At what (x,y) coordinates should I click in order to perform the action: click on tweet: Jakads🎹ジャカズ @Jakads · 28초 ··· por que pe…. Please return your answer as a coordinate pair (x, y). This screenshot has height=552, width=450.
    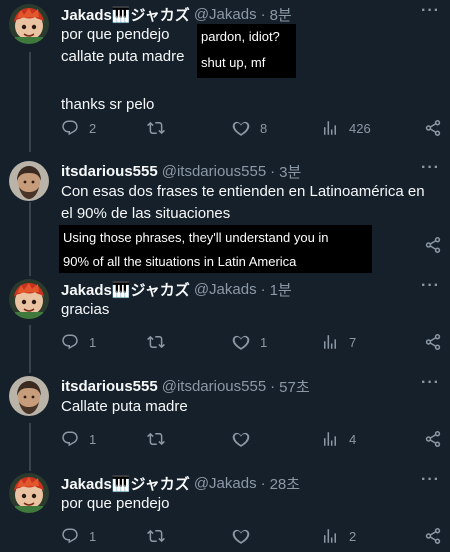
    Looking at the image, I should click on (225, 509).